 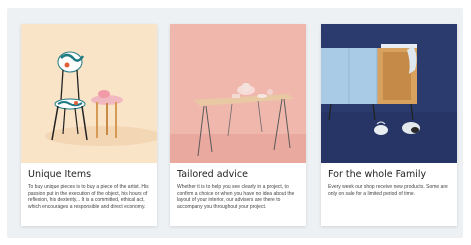 What do you see at coordinates (377, 174) in the screenshot?
I see `card-title: For the whole Family` at bounding box center [377, 174].